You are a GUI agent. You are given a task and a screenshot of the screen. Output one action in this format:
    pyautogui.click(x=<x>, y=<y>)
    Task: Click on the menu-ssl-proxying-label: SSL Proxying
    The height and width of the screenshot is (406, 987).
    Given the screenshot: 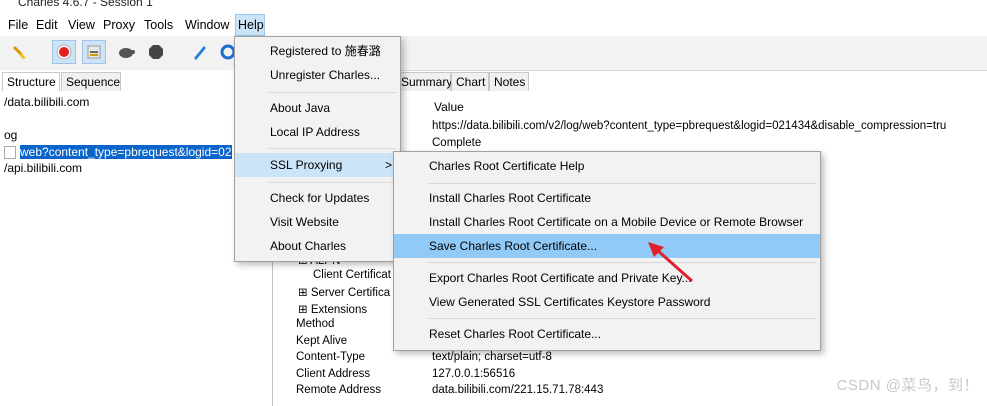 What is the action you would take?
    pyautogui.click(x=306, y=165)
    